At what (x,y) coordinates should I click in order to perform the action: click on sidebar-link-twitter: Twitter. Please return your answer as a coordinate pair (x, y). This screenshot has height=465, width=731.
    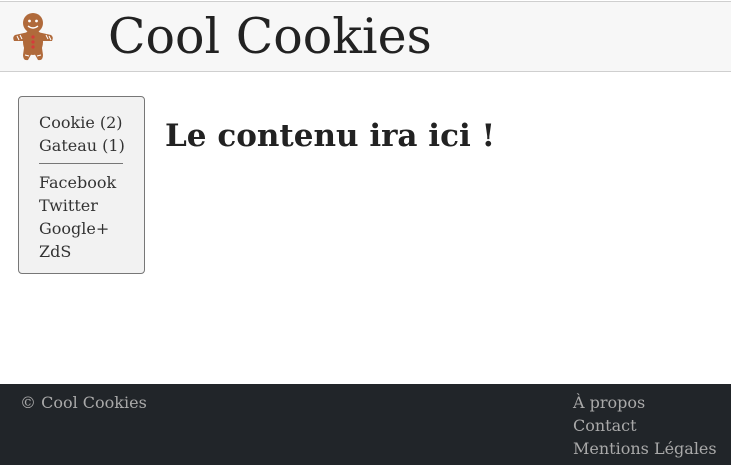
    Looking at the image, I should click on (91, 205).